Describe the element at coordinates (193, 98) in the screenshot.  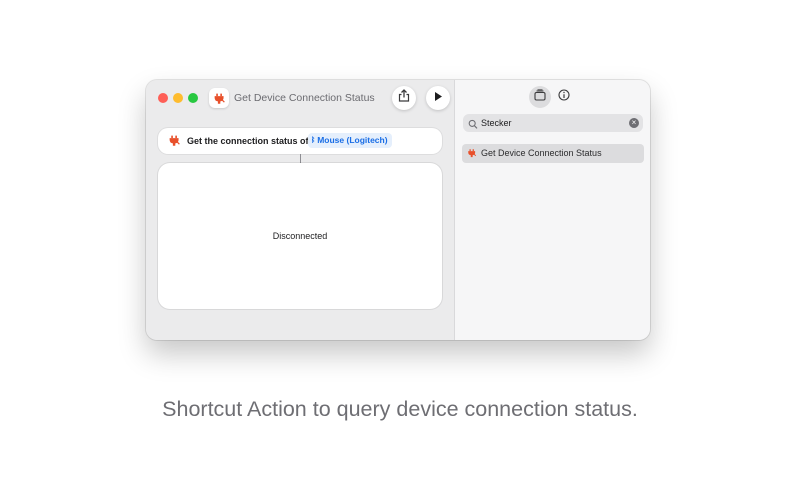
I see `zoom-button` at that location.